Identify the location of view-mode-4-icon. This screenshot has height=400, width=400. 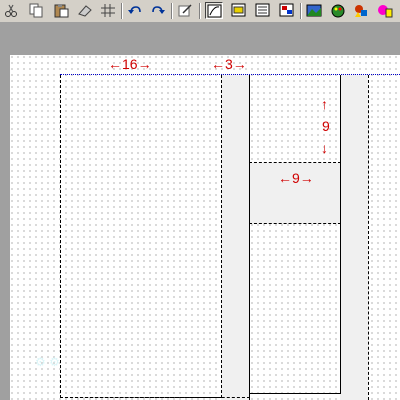
(286, 10).